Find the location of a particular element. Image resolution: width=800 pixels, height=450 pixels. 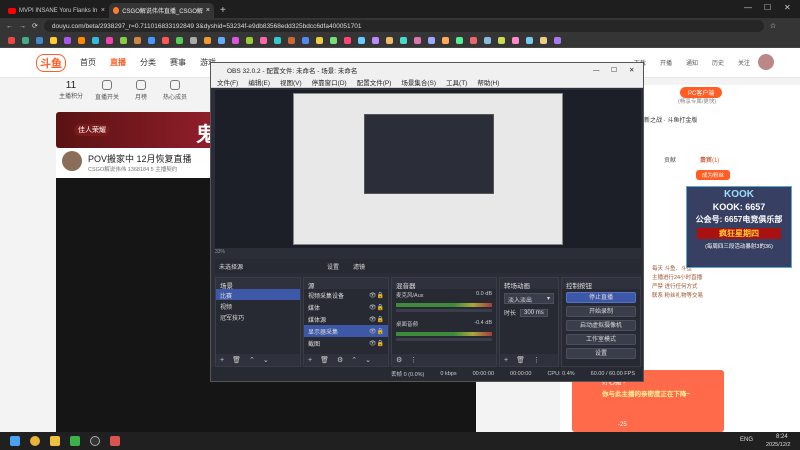

source-filters-button: 滤镜 is located at coordinates (359, 266).